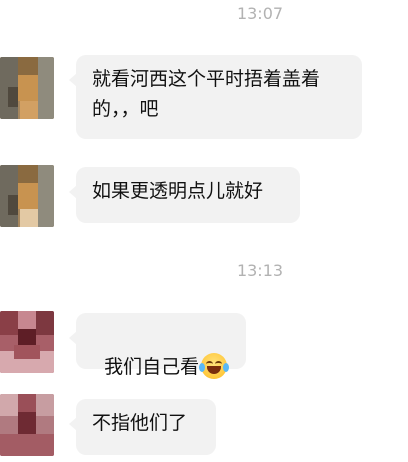 The image size is (408, 462). I want to click on message-text: 我们自己看, so click(152, 367).